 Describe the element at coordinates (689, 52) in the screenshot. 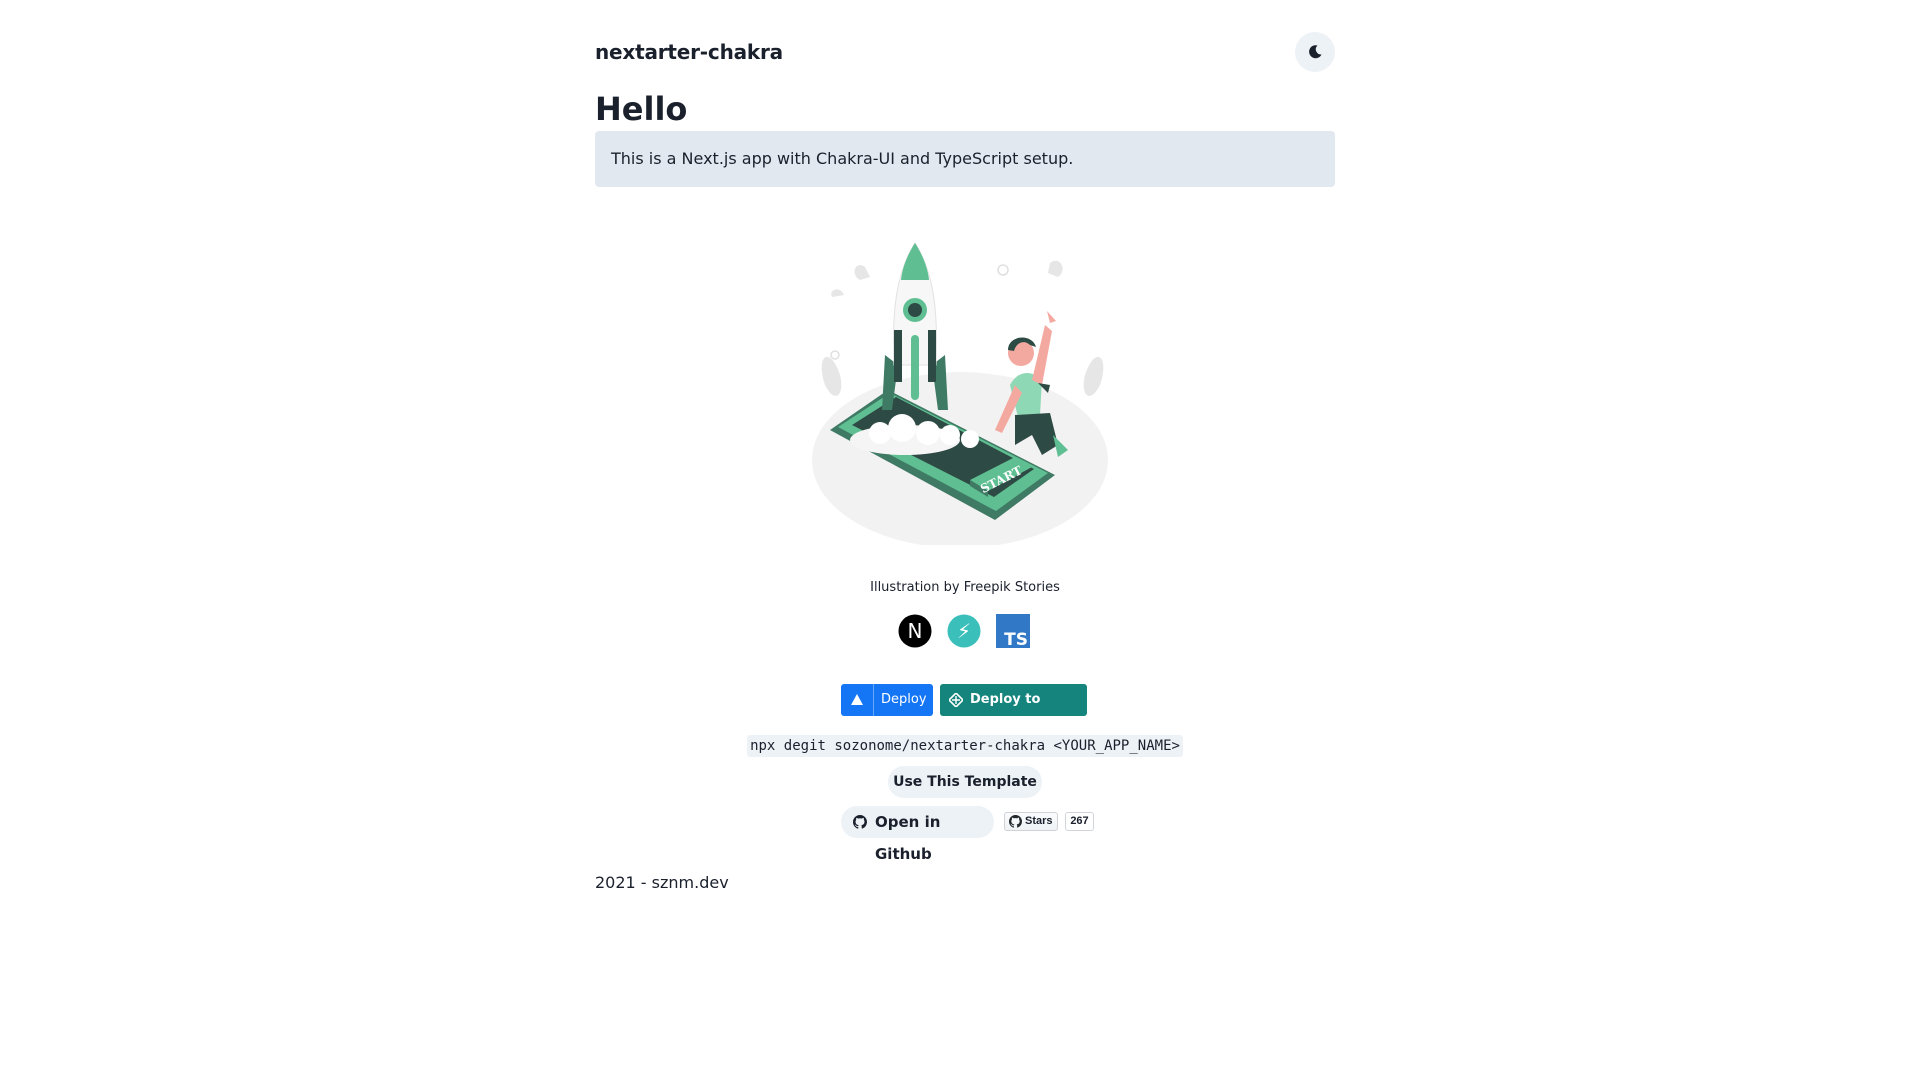

I see `site-title: nextarter-chakra` at that location.